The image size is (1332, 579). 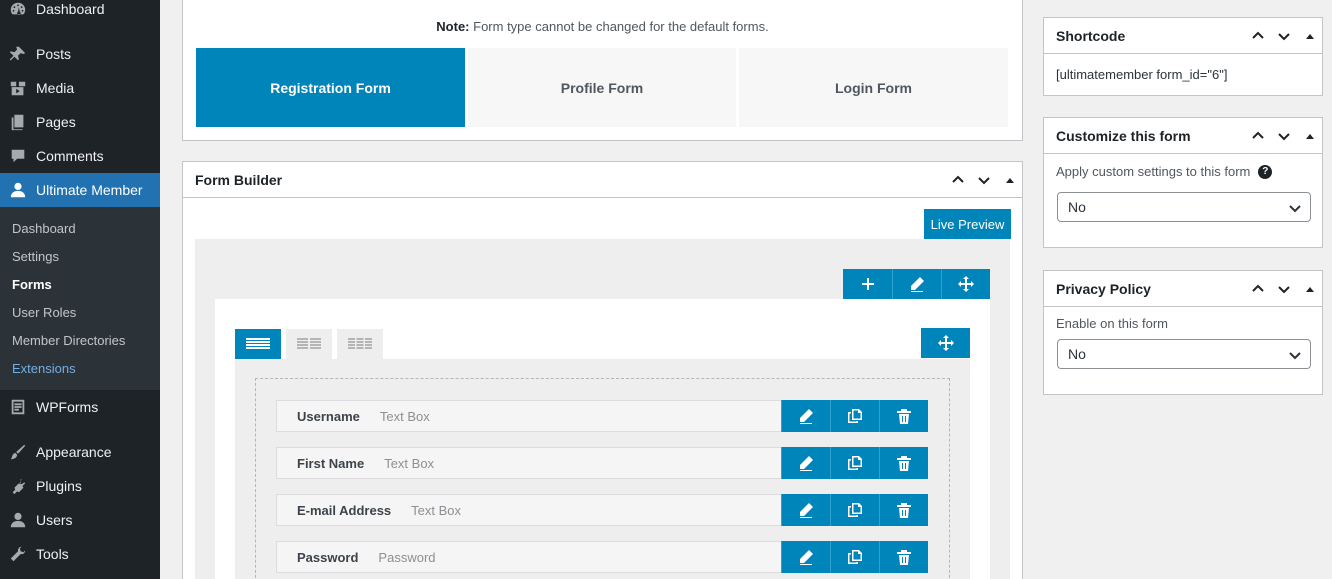 What do you see at coordinates (1153, 171) in the screenshot?
I see `customize-label: Apply custom settings to this form` at bounding box center [1153, 171].